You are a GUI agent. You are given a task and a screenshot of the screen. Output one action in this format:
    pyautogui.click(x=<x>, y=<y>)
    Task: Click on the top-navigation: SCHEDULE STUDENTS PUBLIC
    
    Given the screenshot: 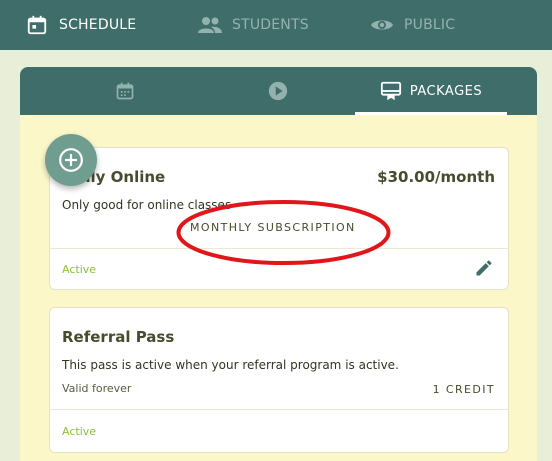 What is the action you would take?
    pyautogui.click(x=276, y=25)
    